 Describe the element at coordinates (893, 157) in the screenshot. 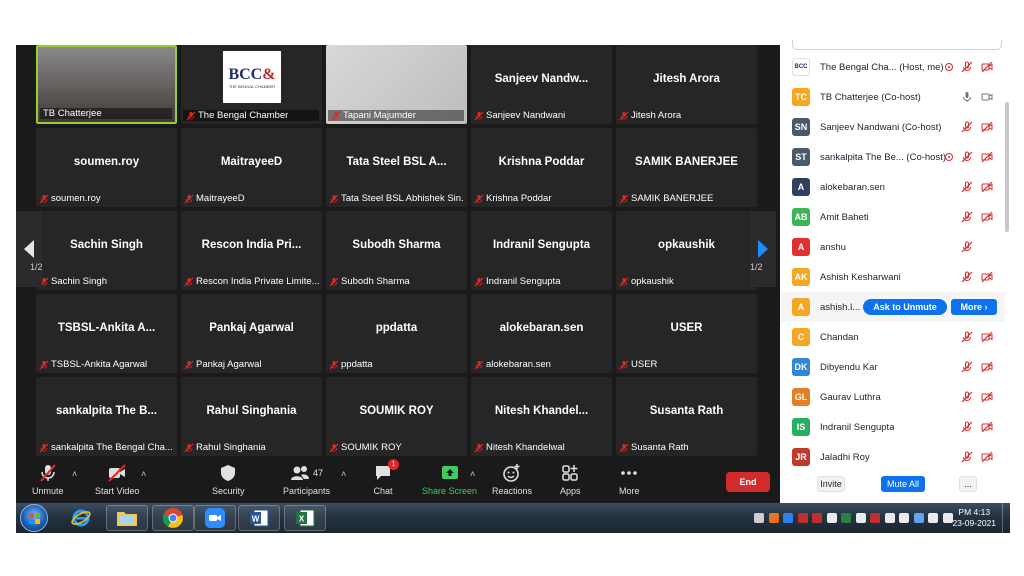

I see `participant-row: ST sankalpita The Be... (Co-host)` at that location.